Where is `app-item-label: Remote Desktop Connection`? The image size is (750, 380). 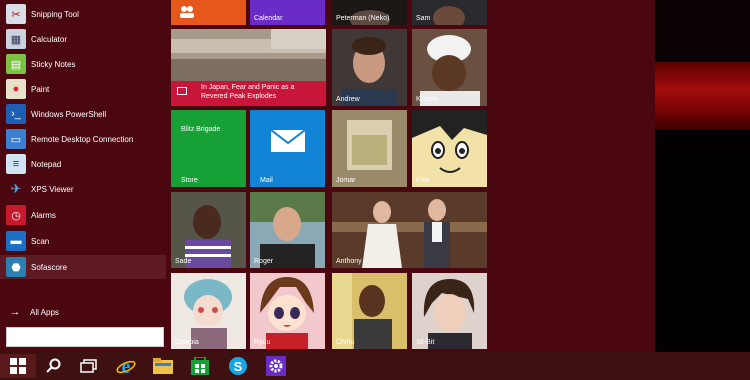 app-item-label: Remote Desktop Connection is located at coordinates (82, 139).